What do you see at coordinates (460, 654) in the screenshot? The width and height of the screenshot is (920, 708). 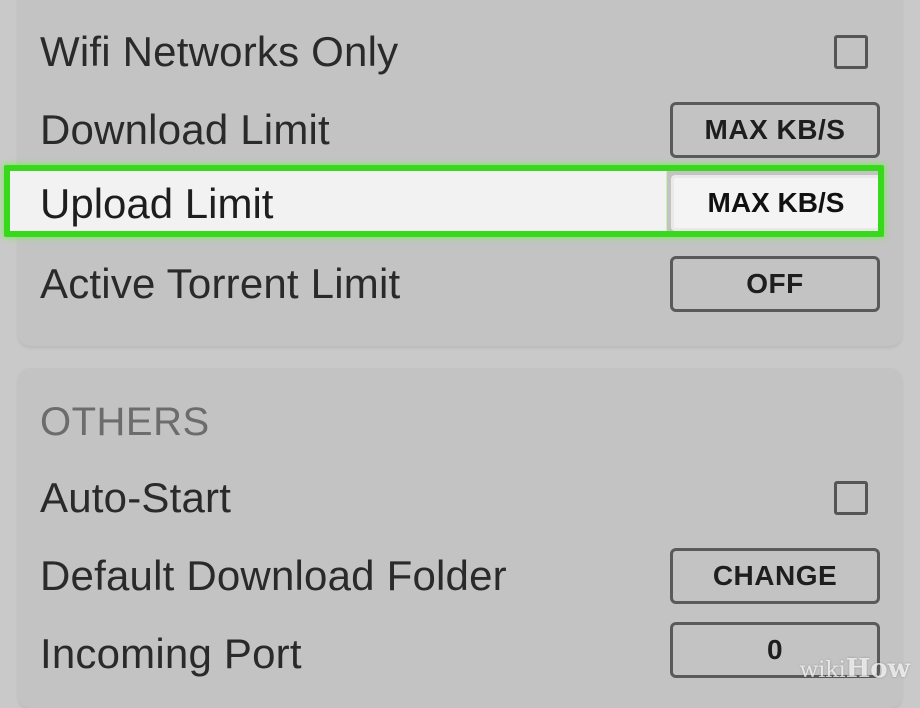 I see `incoming-port-row: Incoming Port 0` at bounding box center [460, 654].